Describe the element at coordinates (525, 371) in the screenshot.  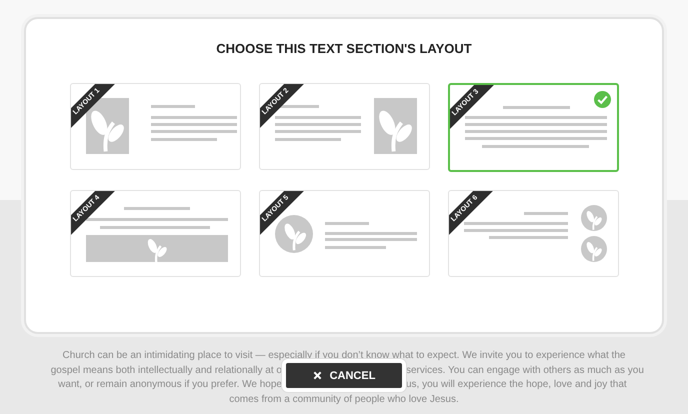
I see `paragraph-text: services. You can engage with others as much as you` at that location.